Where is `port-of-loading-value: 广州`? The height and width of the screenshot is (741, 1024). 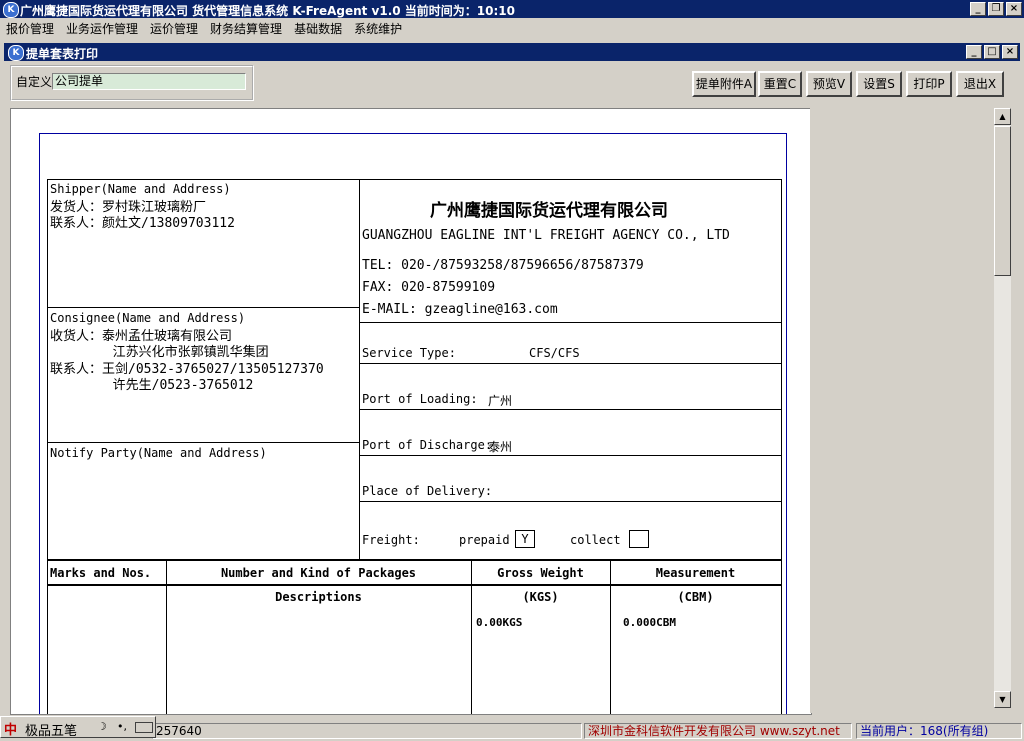
port-of-loading-value: 广州 is located at coordinates (500, 401).